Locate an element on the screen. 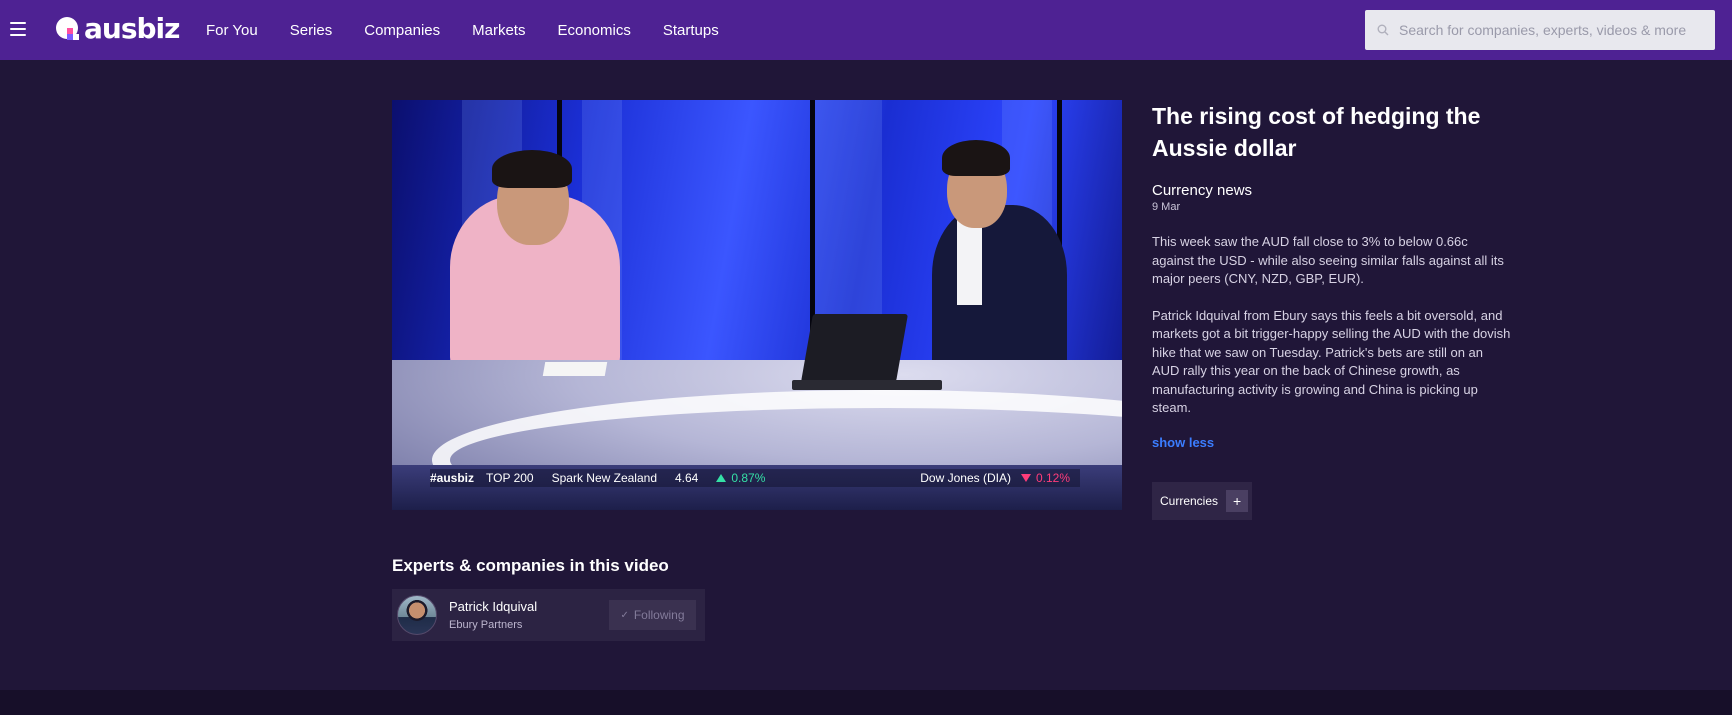  search-input is located at coordinates (1549, 30).